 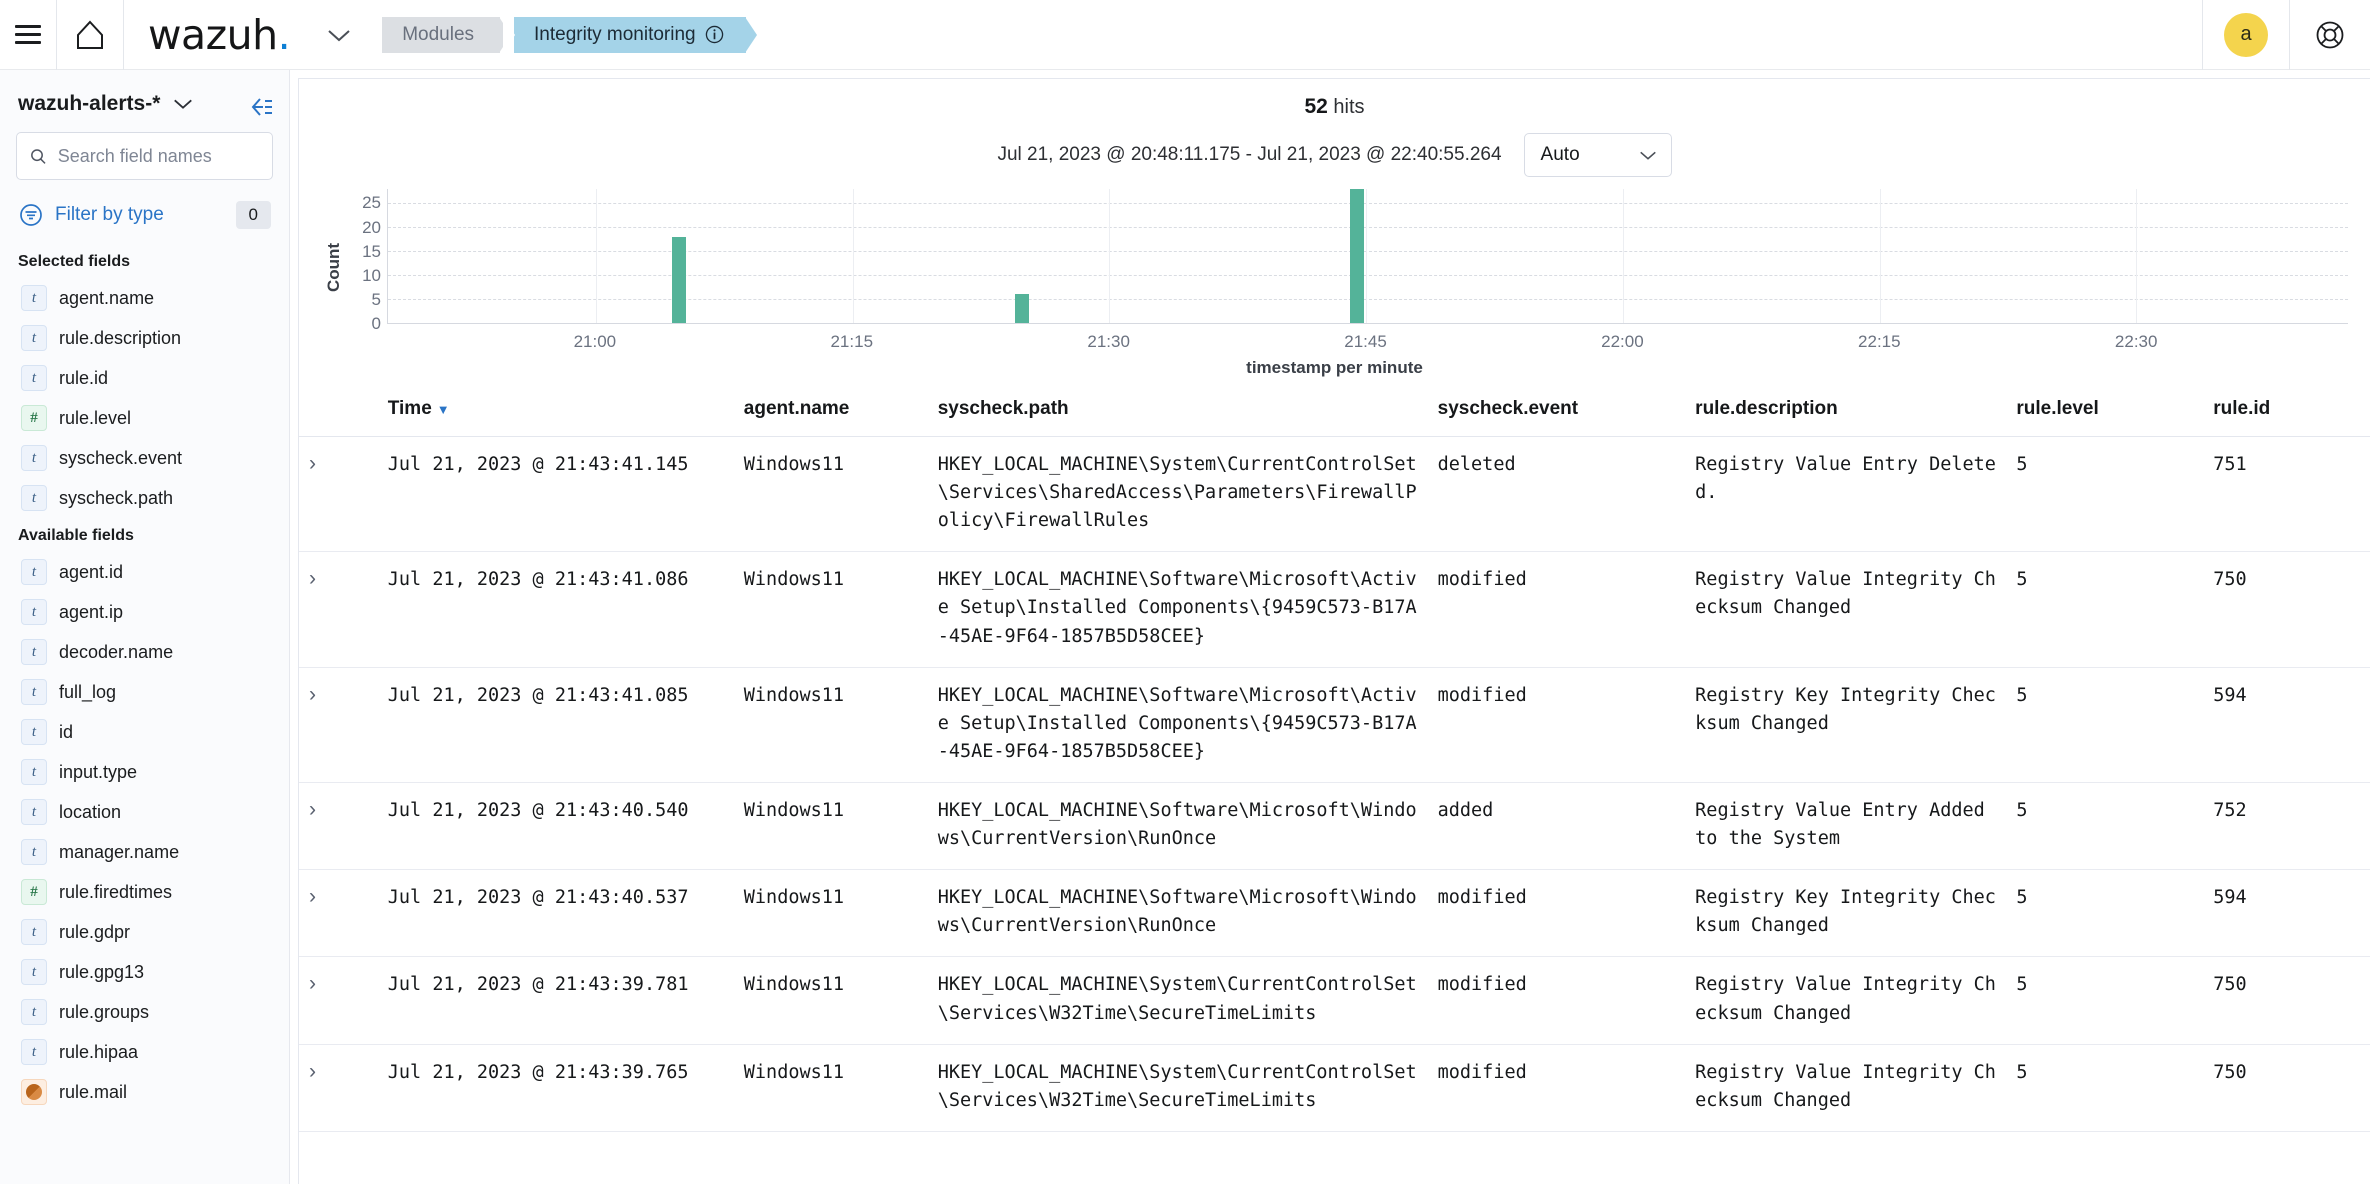 What do you see at coordinates (714, 34) in the screenshot?
I see `info-circle-icon` at bounding box center [714, 34].